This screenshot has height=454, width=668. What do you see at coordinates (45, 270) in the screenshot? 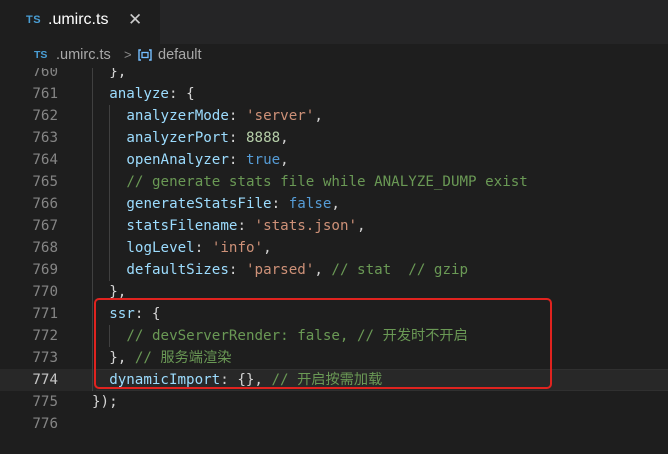
I see `line-number: 769` at bounding box center [45, 270].